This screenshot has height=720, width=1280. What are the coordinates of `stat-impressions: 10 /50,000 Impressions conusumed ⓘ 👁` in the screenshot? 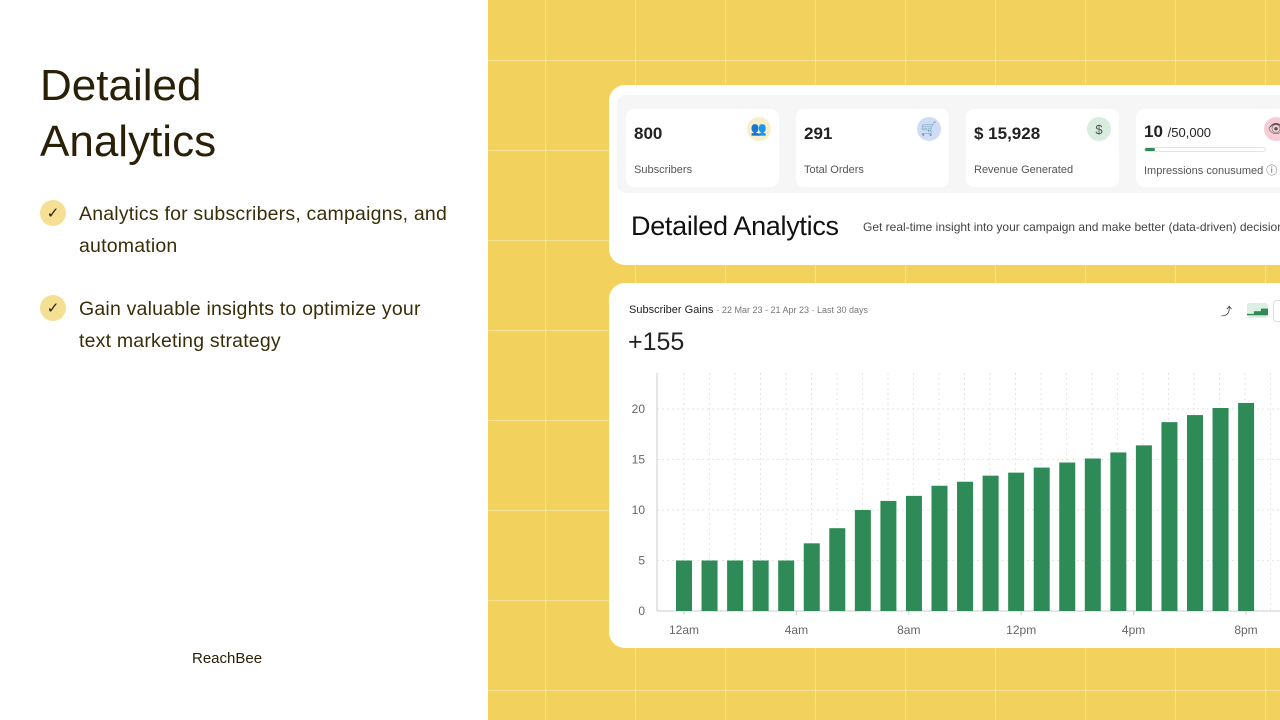 It's located at (1208, 148).